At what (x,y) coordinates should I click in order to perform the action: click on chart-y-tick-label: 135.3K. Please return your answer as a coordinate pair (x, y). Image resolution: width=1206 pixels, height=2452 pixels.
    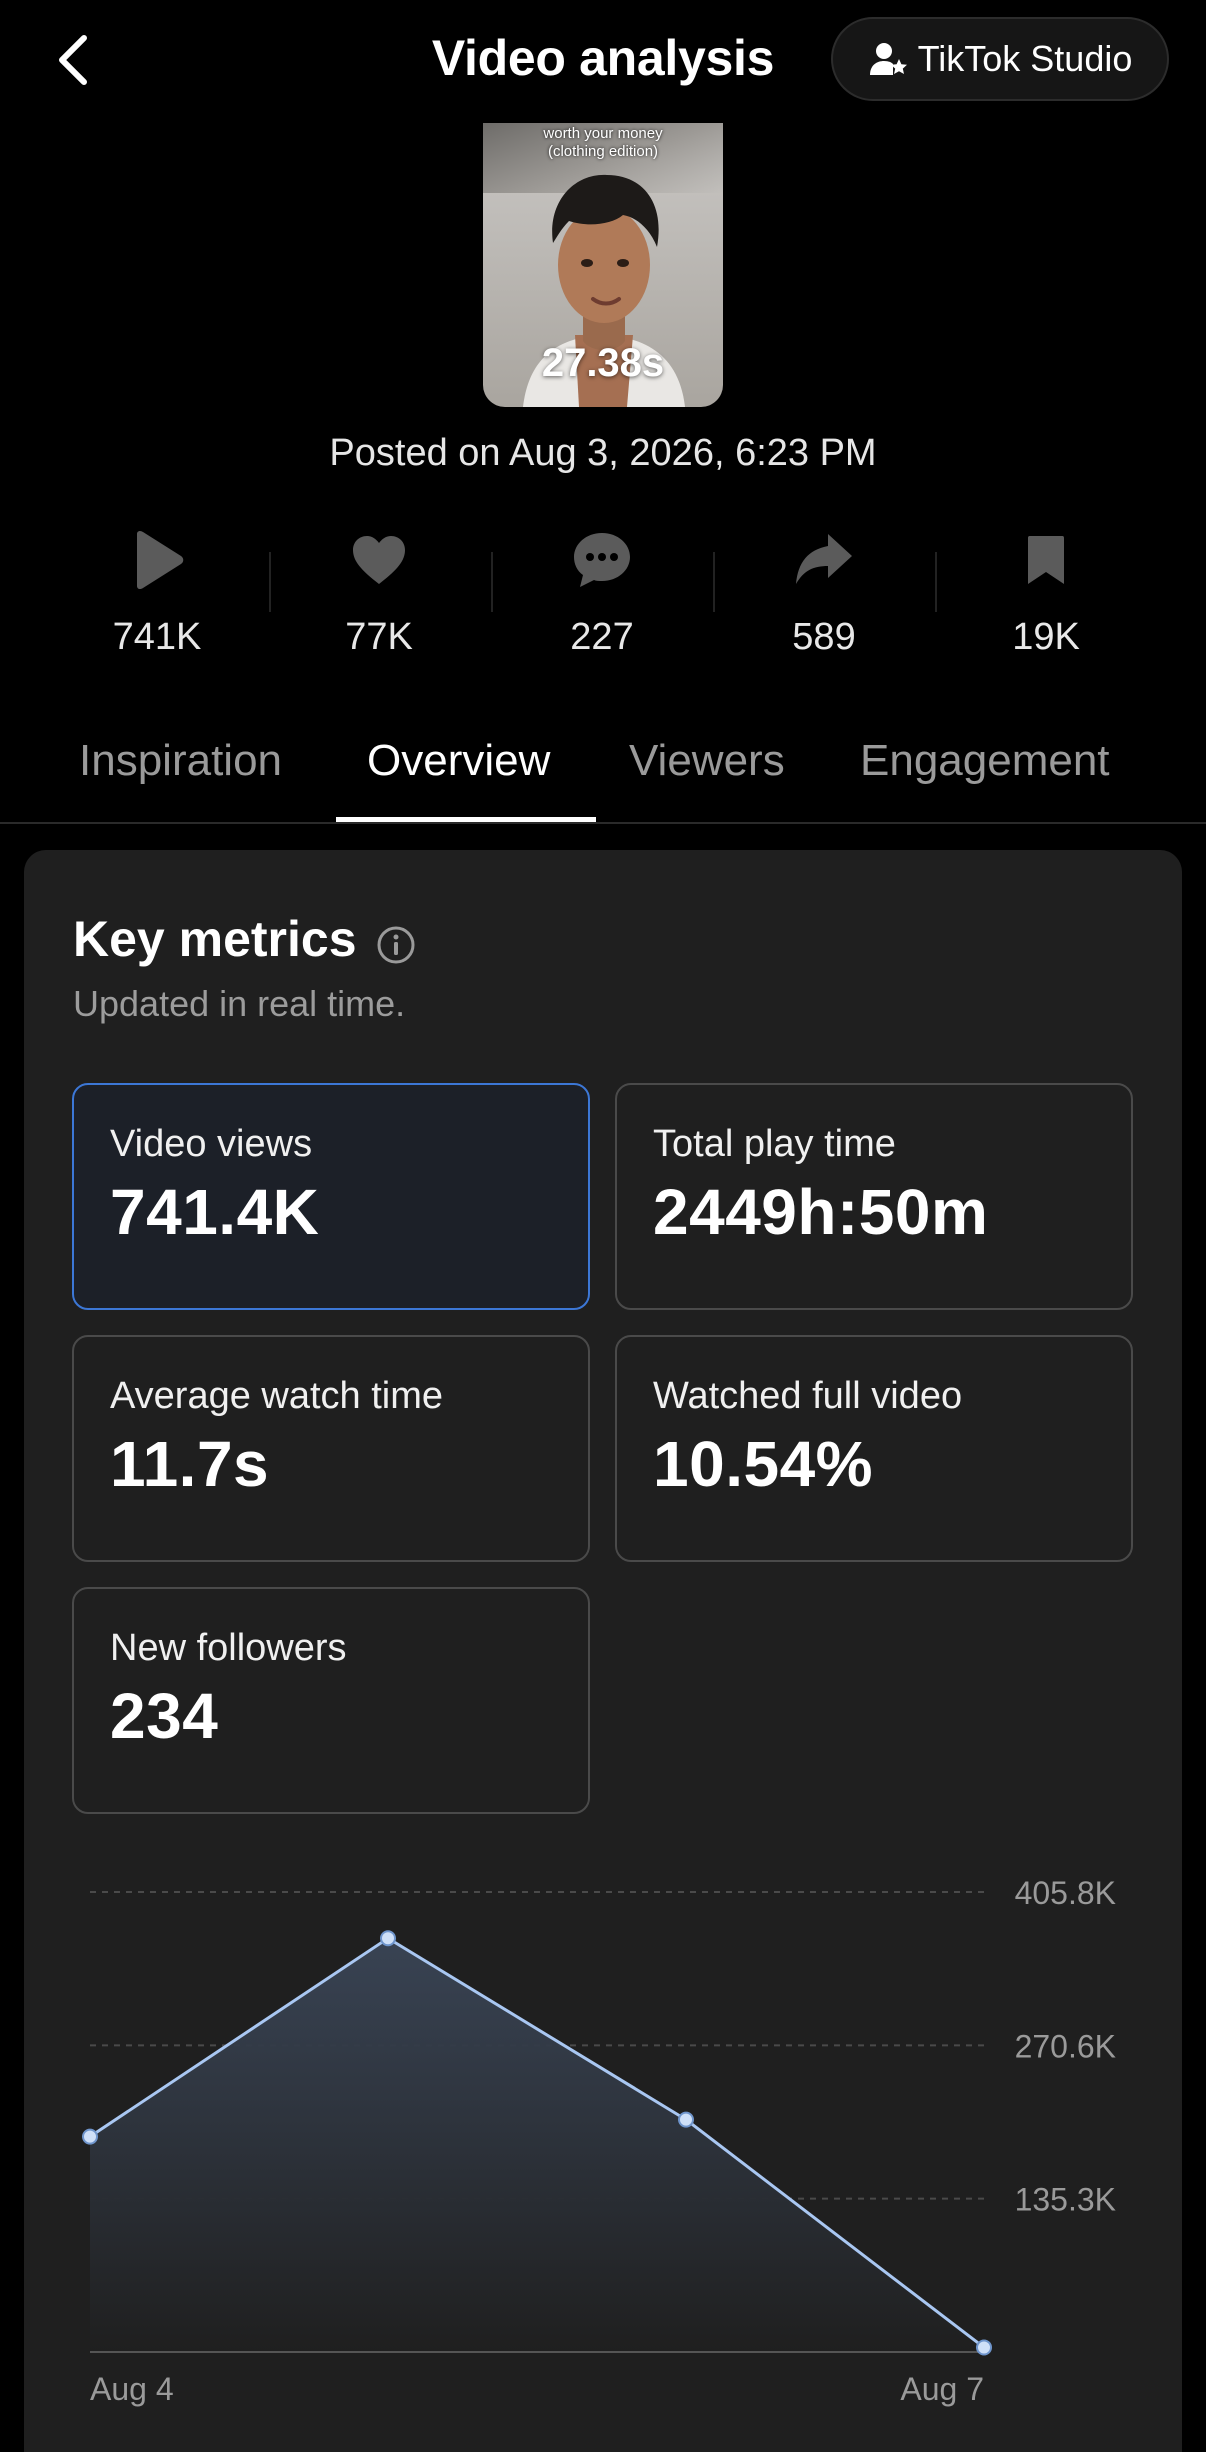
    Looking at the image, I should click on (1065, 2200).